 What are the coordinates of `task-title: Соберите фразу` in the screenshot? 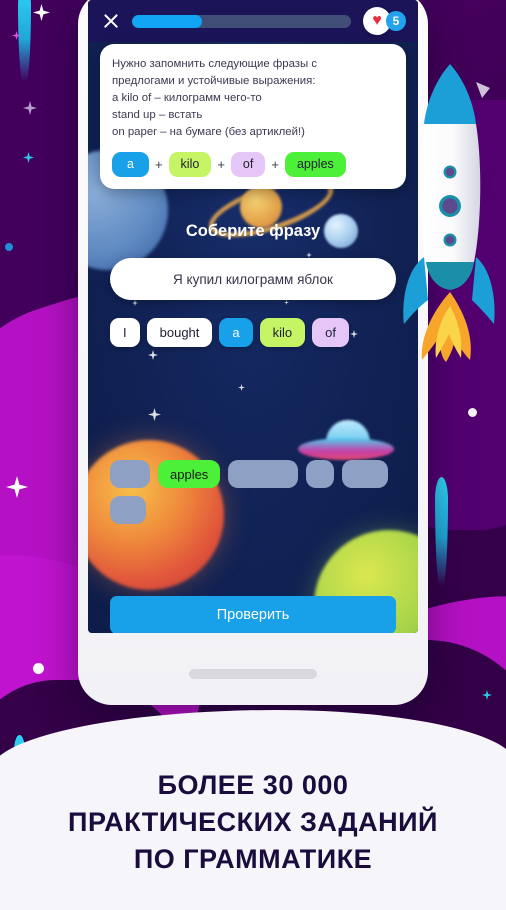 It's located at (253, 231).